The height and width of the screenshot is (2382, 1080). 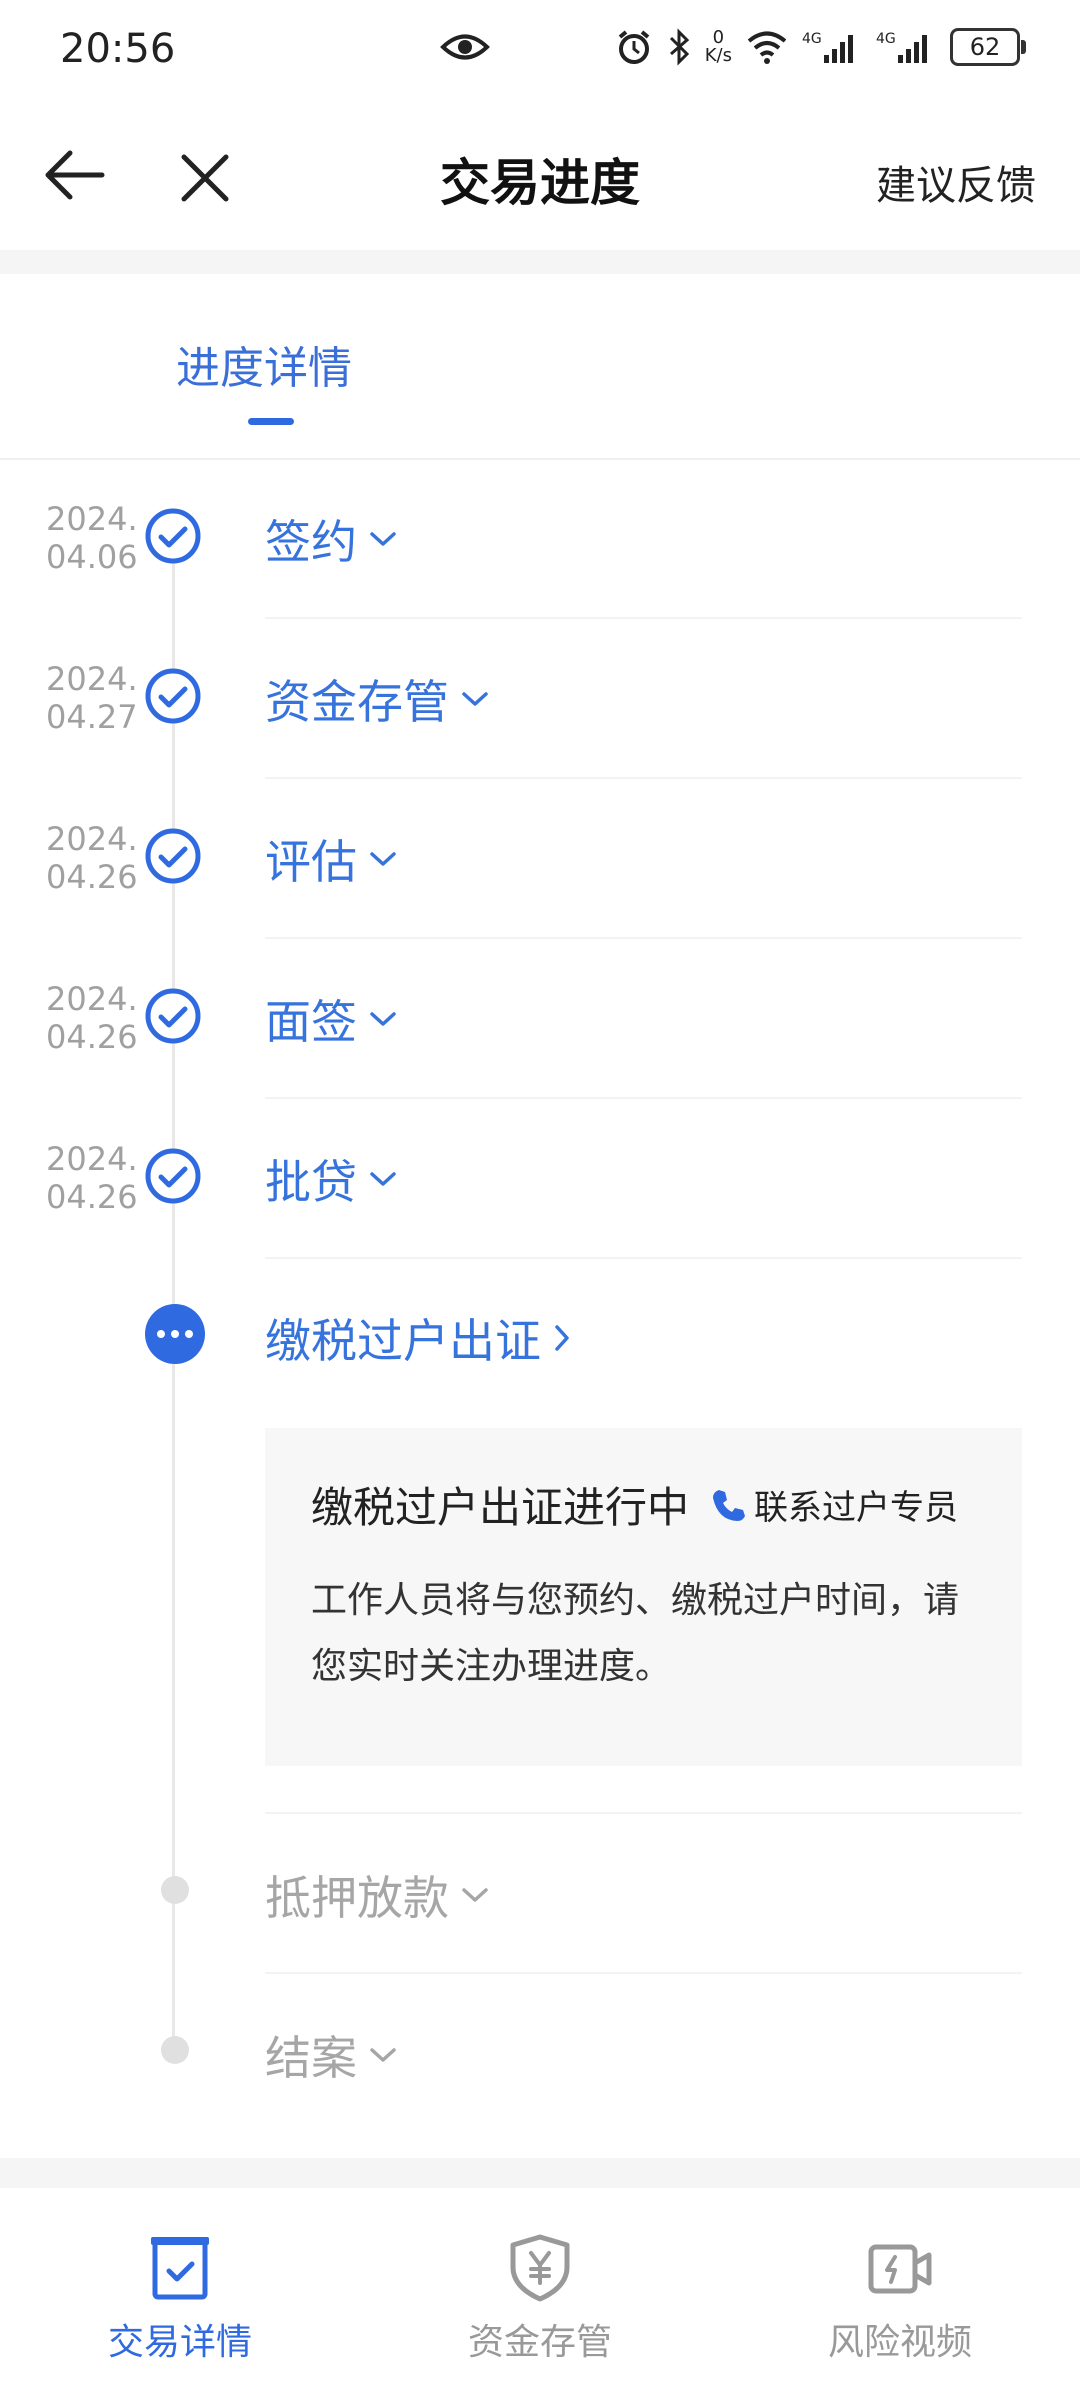 I want to click on status-bar: 20:56 0 K/s 4G 4G 62, so click(x=540, y=52).